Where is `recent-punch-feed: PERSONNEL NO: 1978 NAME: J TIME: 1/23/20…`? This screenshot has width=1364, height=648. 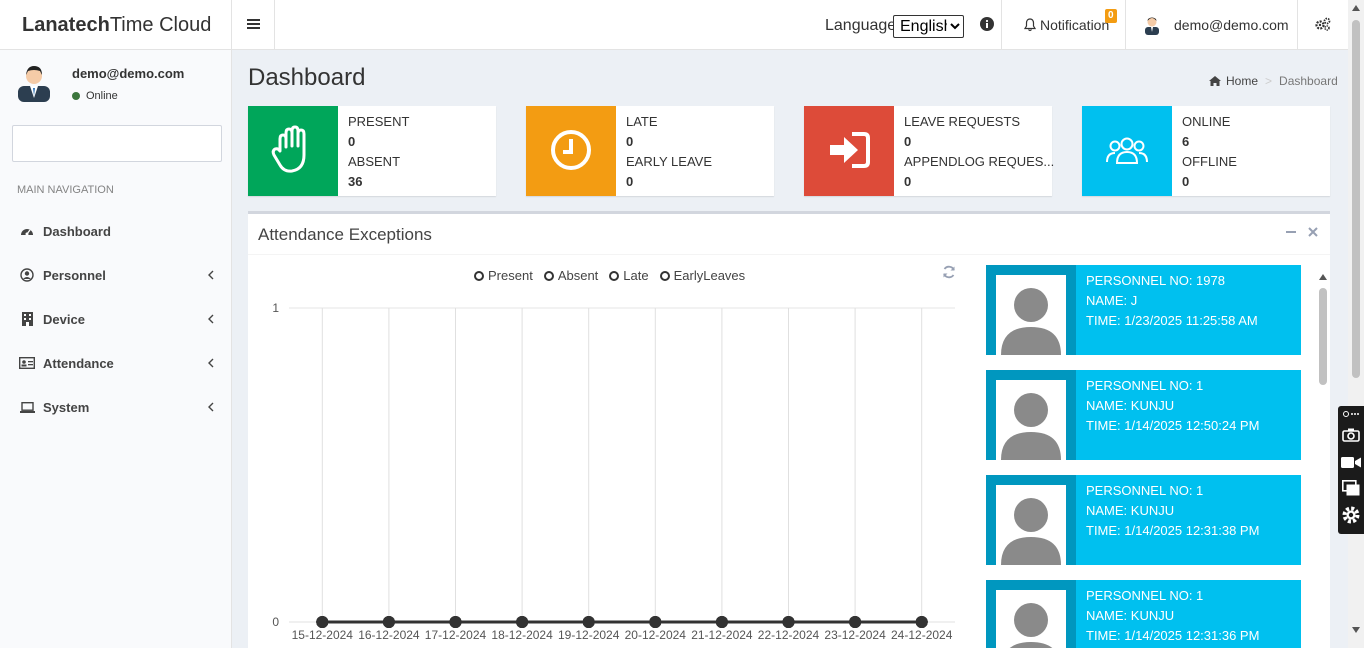
recent-punch-feed: PERSONNEL NO: 1978 NAME: J TIME: 1/23/20… is located at coordinates (1151, 456).